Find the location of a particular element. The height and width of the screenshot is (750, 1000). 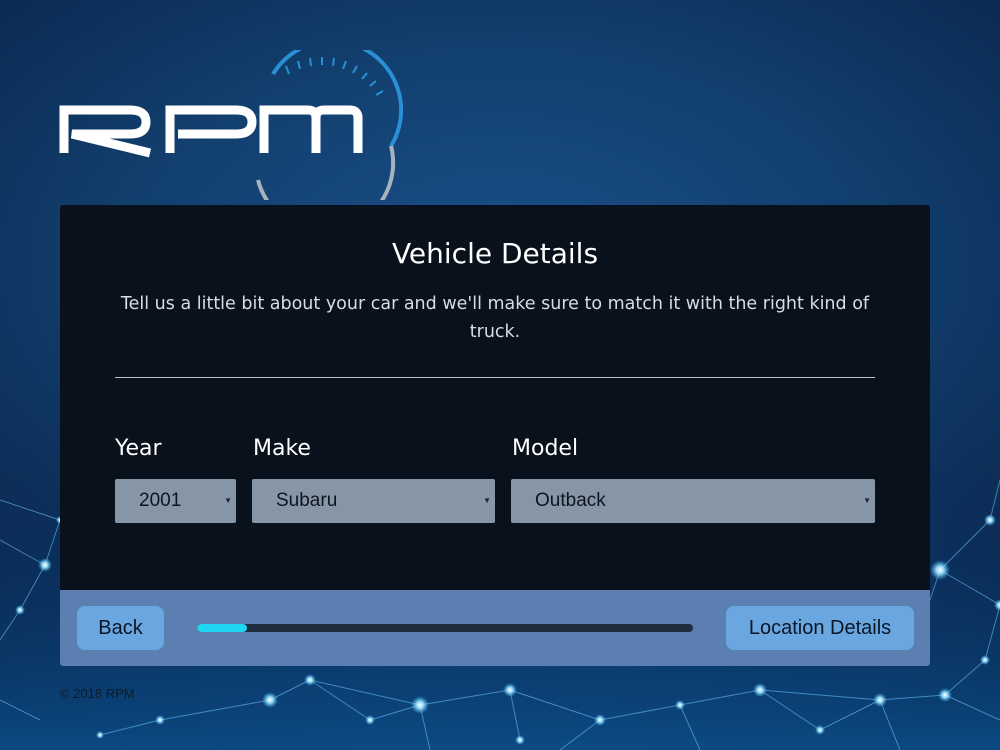

location-details-button: Location Details is located at coordinates (820, 628).